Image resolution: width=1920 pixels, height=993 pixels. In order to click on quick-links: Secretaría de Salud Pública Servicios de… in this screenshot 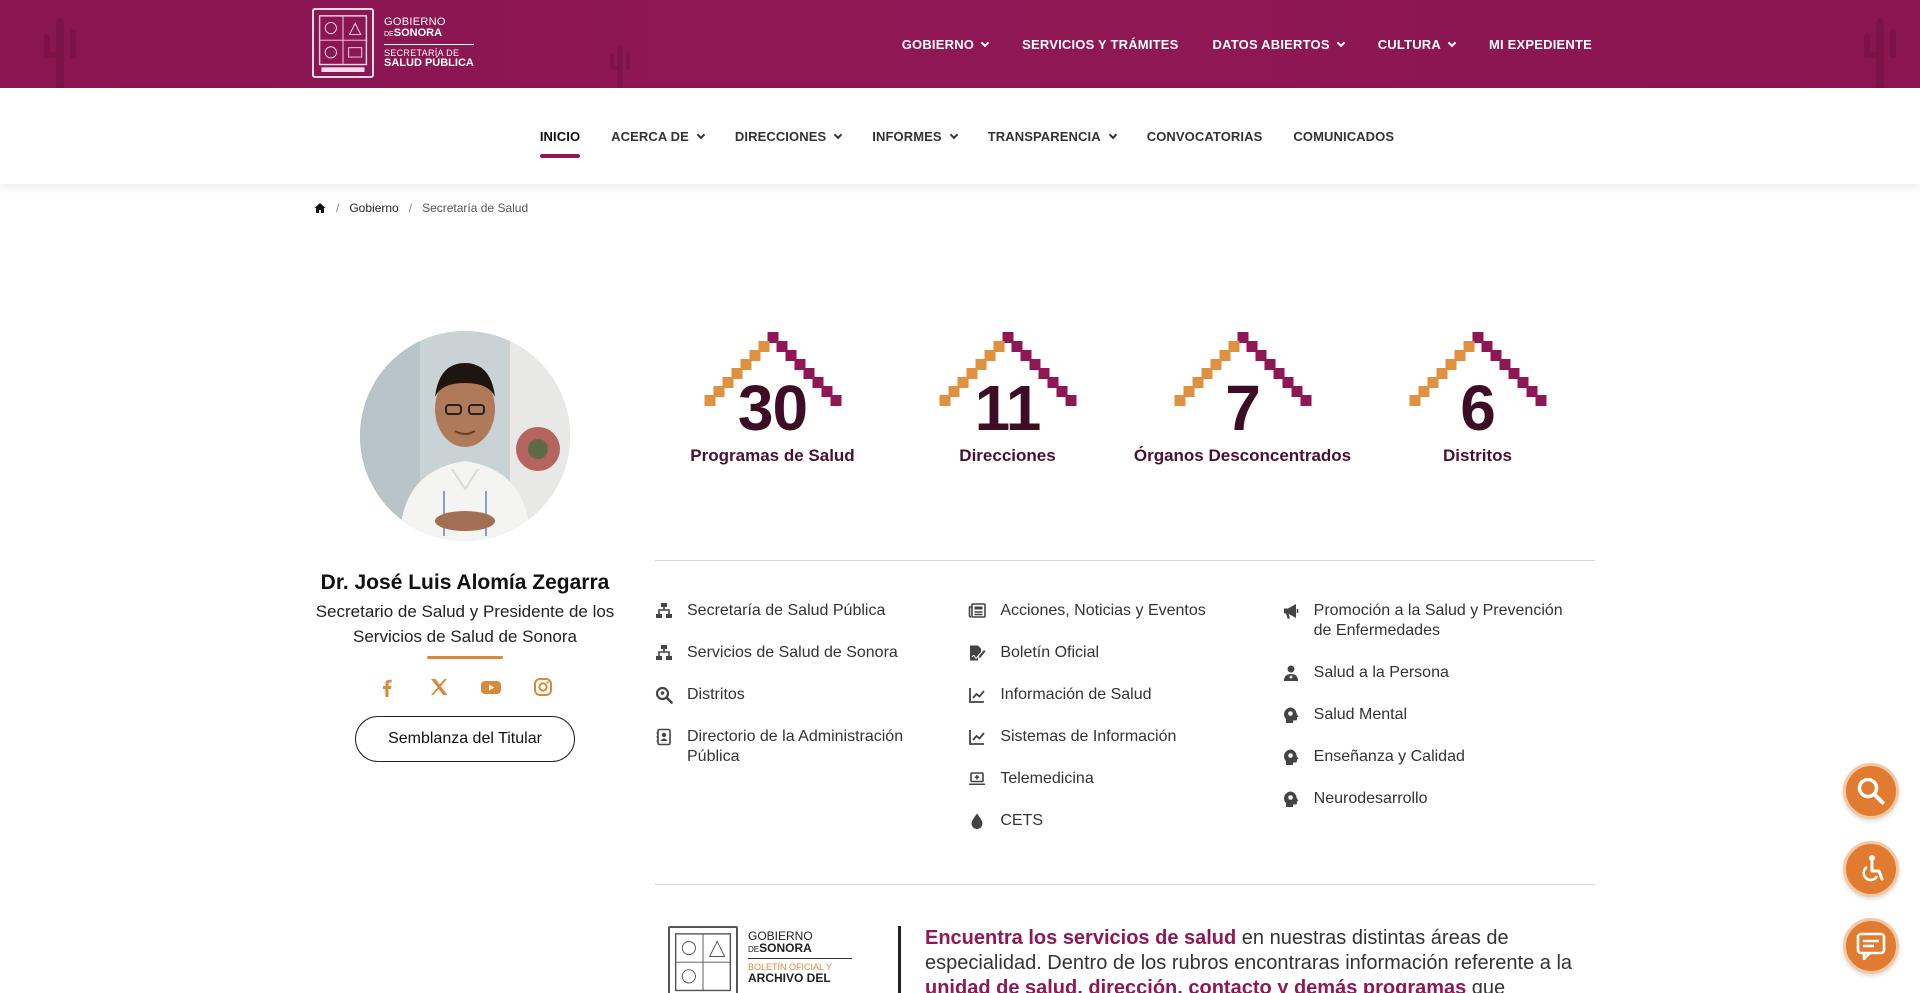, I will do `click(1125, 727)`.